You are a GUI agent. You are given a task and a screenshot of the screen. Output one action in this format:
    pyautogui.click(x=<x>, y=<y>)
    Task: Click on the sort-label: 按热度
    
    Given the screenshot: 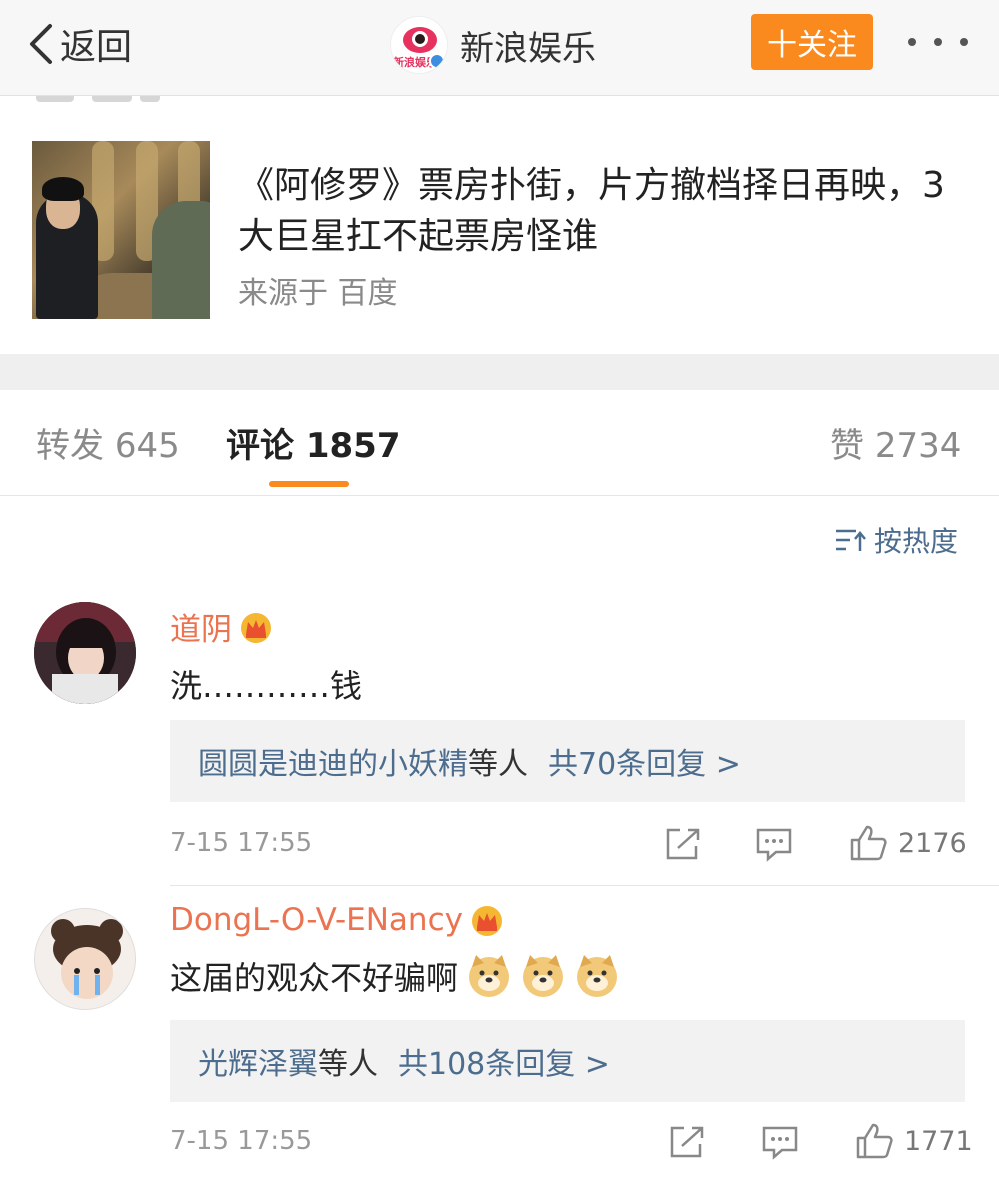 What is the action you would take?
    pyautogui.click(x=916, y=541)
    